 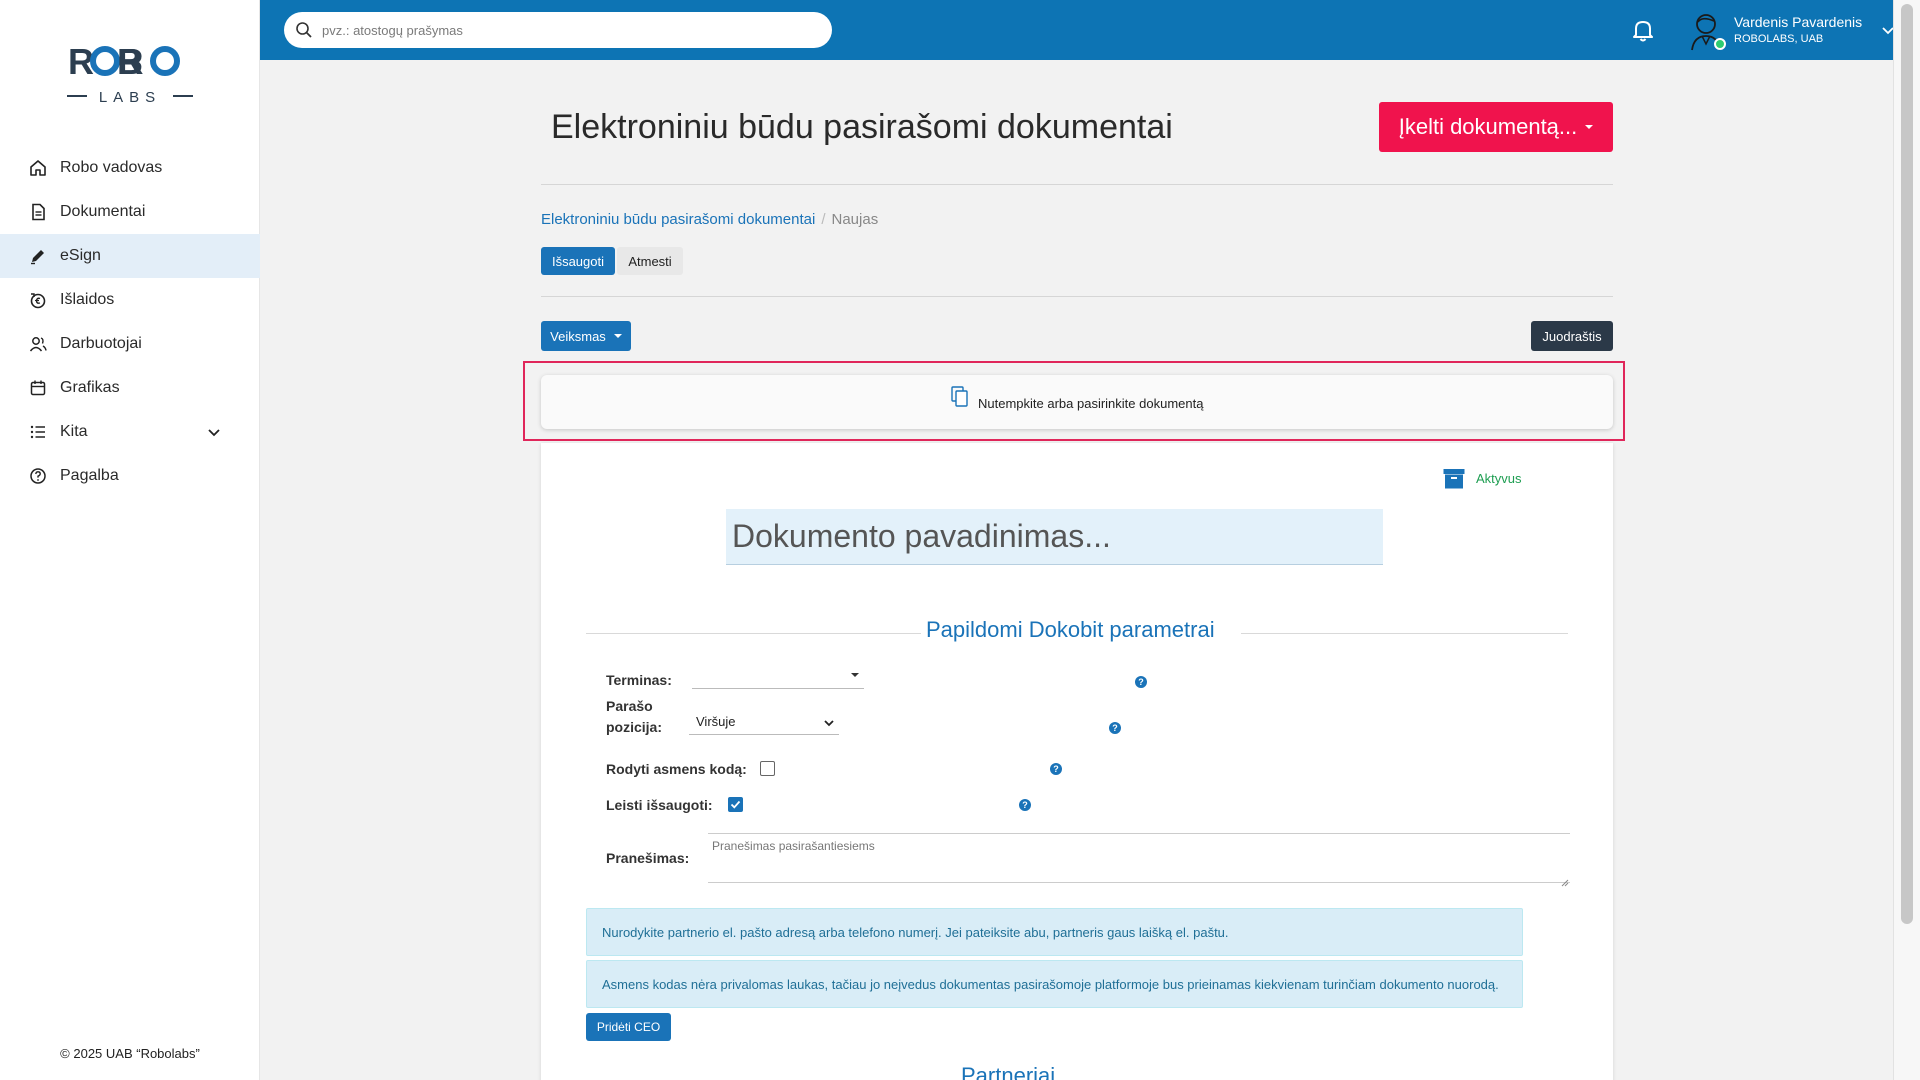 I want to click on add-ceo-button: Pridėti CEO, so click(x=628, y=1027).